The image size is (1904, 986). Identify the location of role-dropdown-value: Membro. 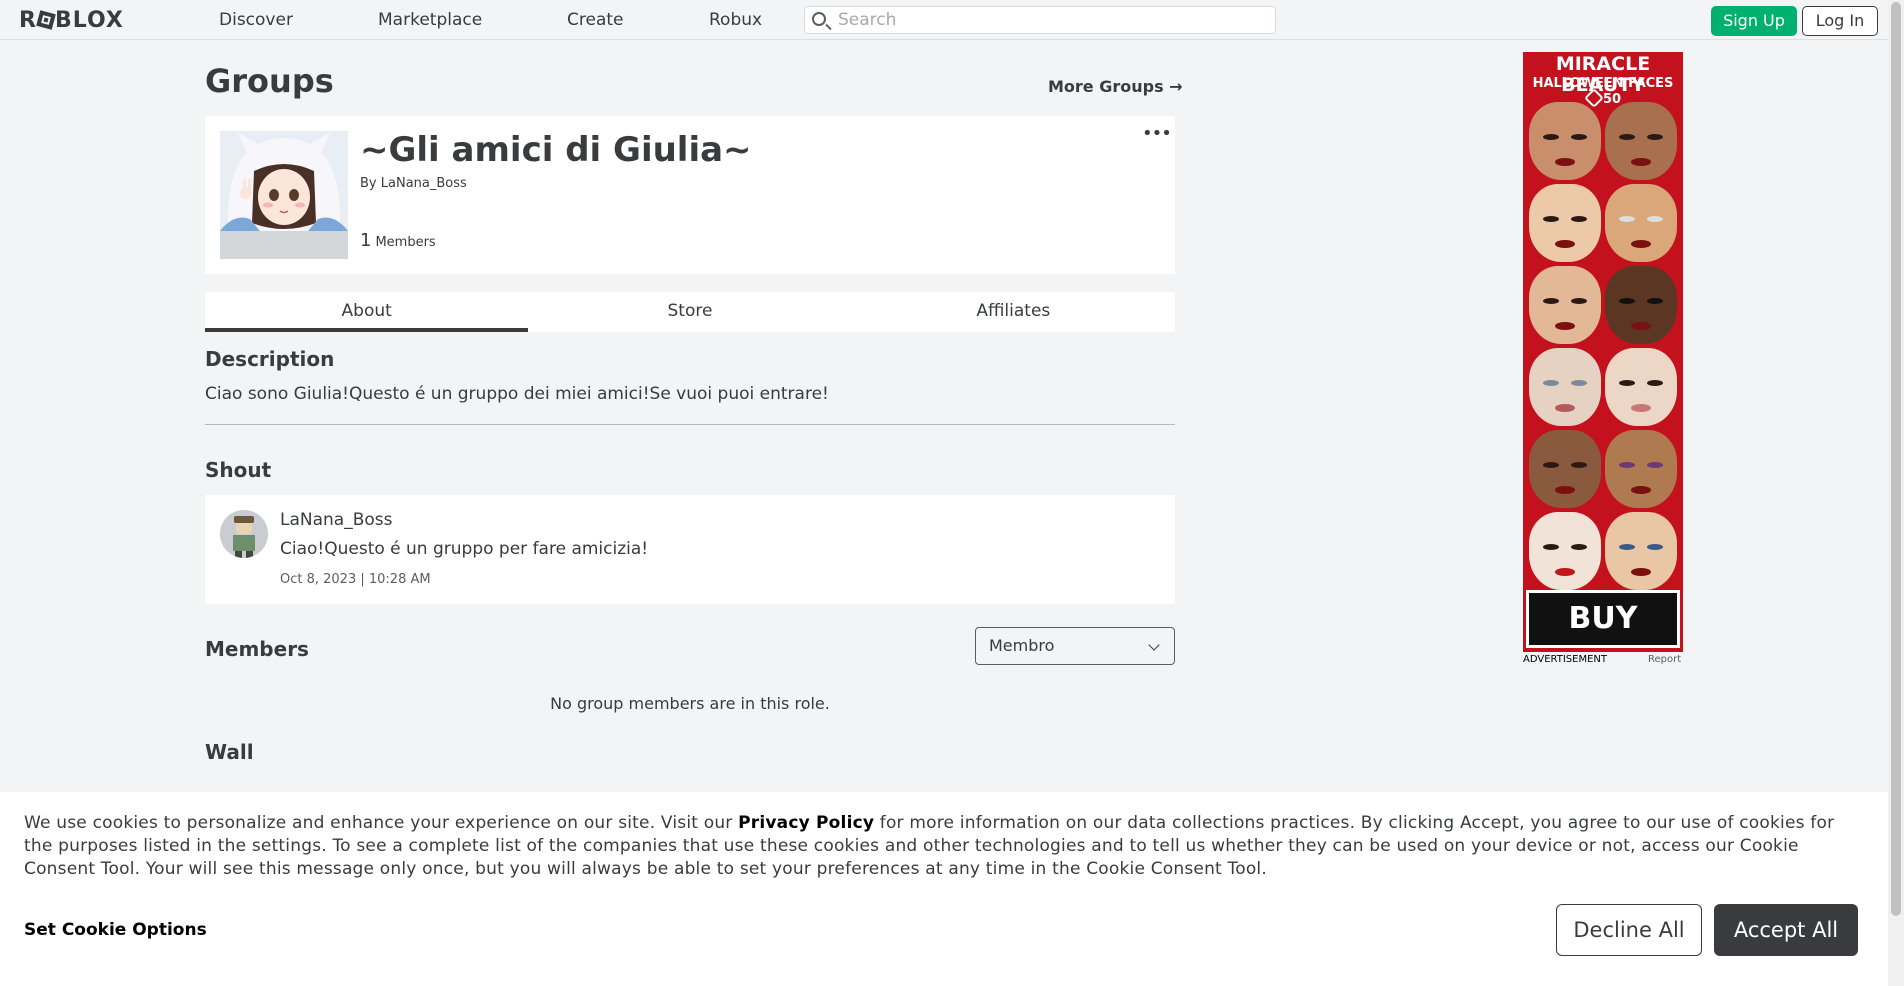
(1022, 645).